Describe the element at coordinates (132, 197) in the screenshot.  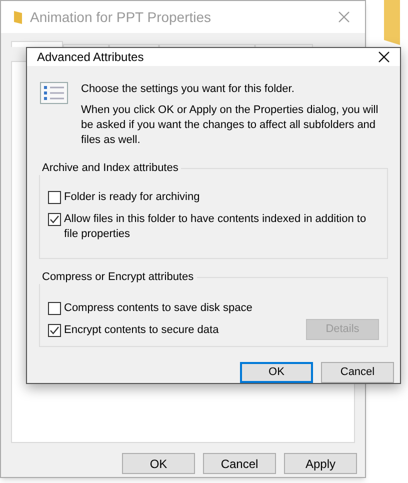
I see `checkbox-label: Folder is ready for archiving` at that location.